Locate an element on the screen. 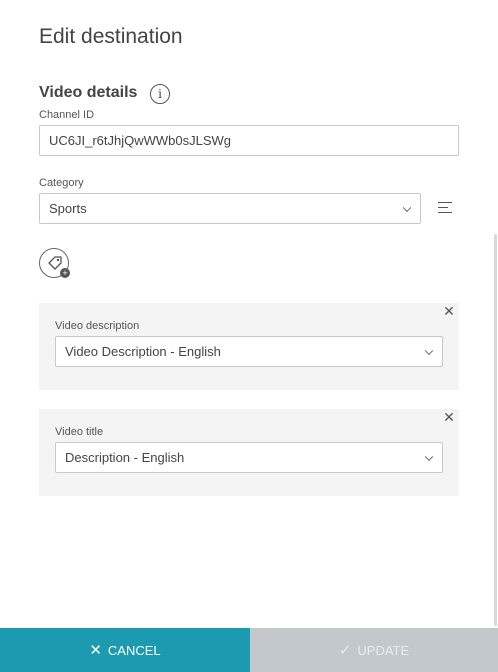  info-icon-glyph: i is located at coordinates (160, 94).